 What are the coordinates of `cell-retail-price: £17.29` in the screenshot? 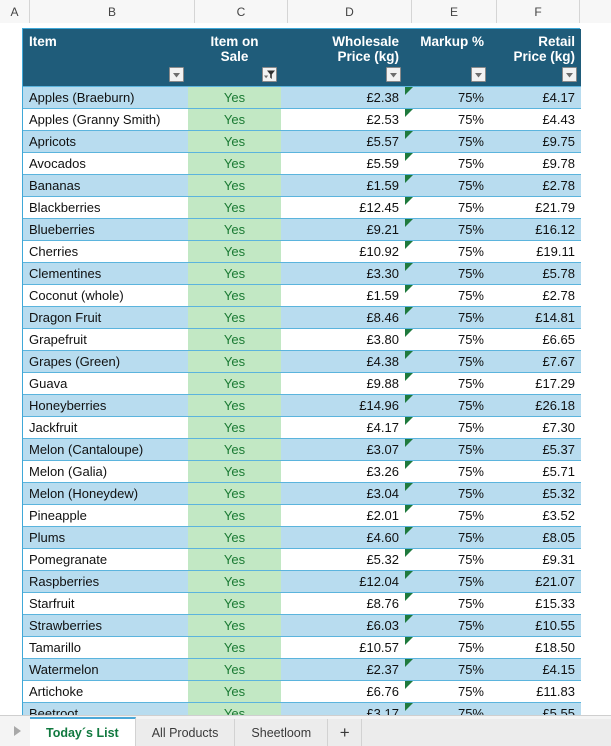 It's located at (535, 383).